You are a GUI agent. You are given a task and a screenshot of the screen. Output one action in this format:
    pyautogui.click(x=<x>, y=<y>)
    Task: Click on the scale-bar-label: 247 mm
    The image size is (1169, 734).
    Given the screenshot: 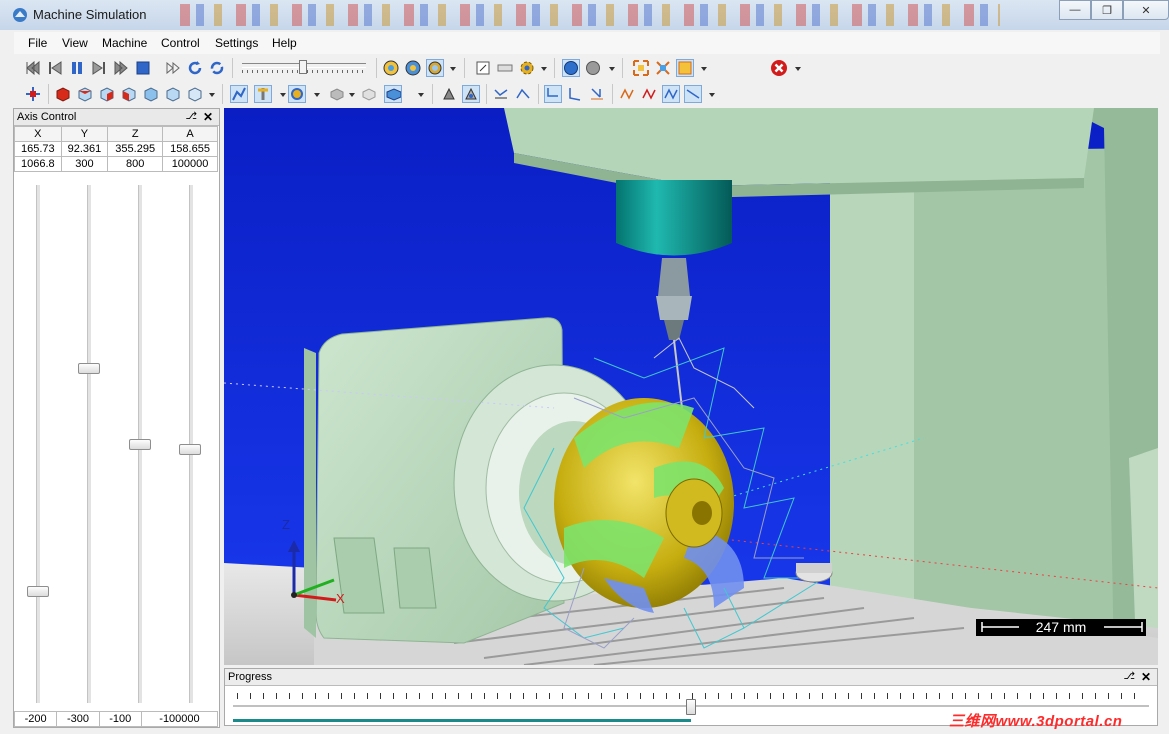 What is the action you would take?
    pyautogui.click(x=1061, y=627)
    